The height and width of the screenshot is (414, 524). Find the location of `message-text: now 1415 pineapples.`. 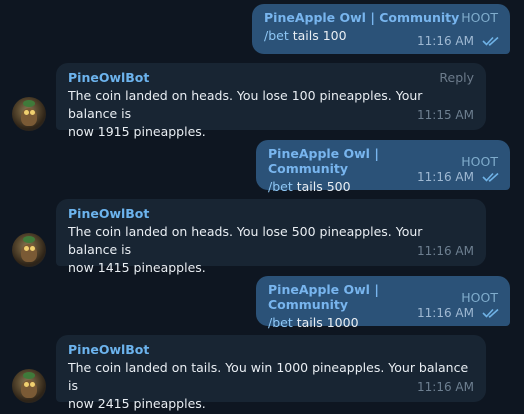

message-text: now 1415 pineapples. is located at coordinates (137, 267).